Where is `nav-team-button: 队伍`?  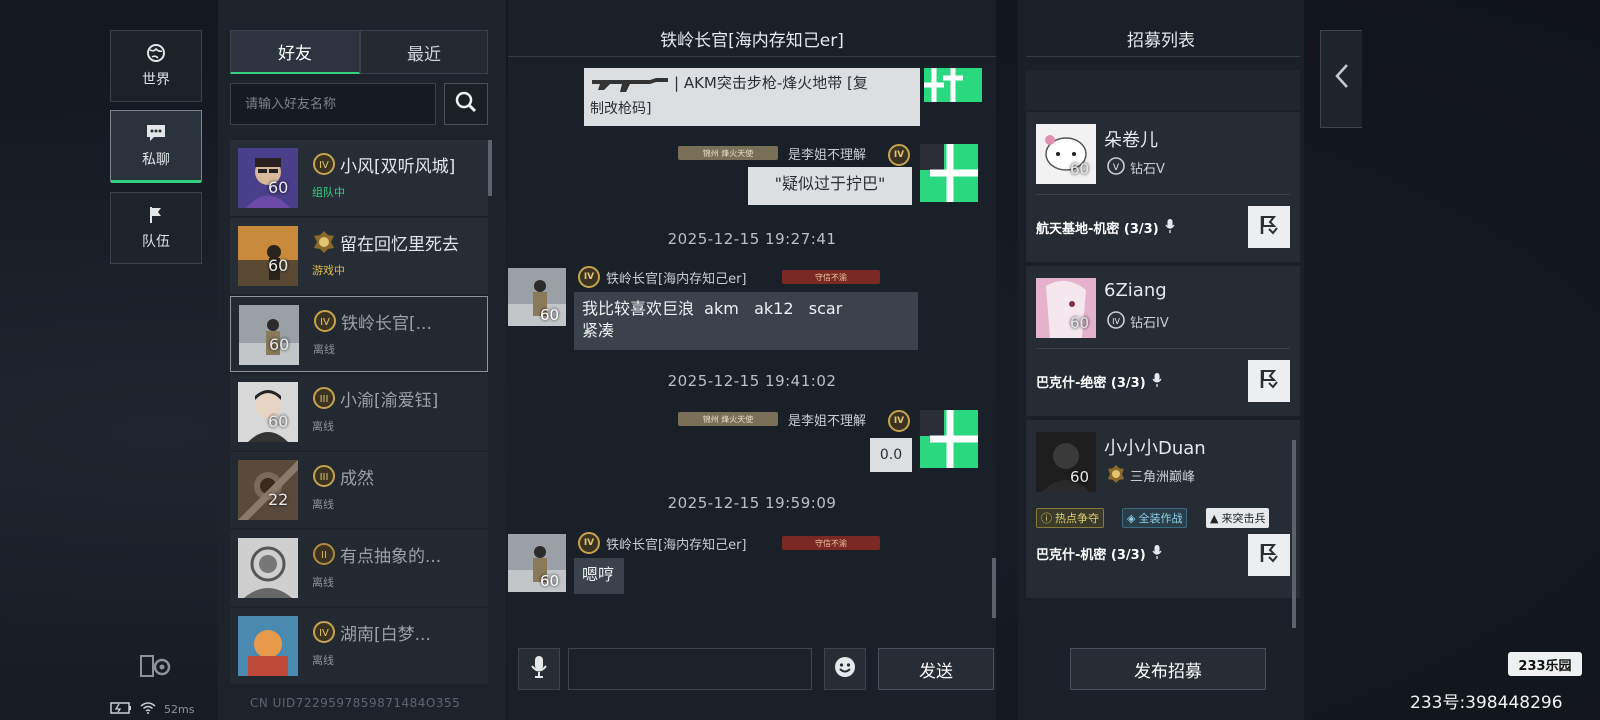
nav-team-button: 队伍 is located at coordinates (156, 228).